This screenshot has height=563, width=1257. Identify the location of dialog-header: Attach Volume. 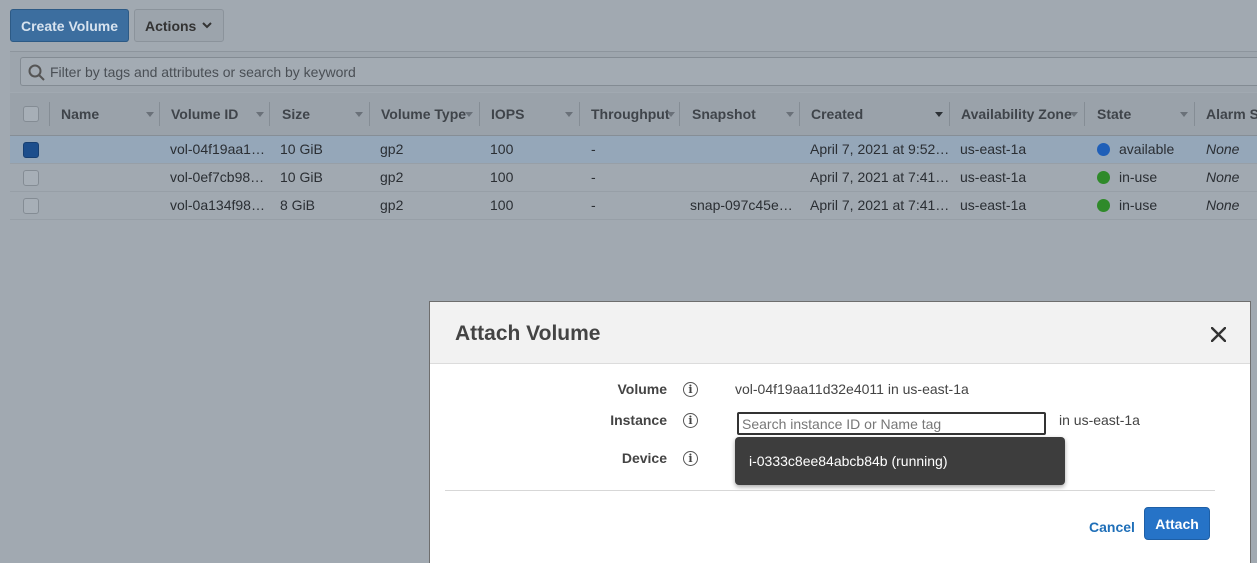
(840, 333).